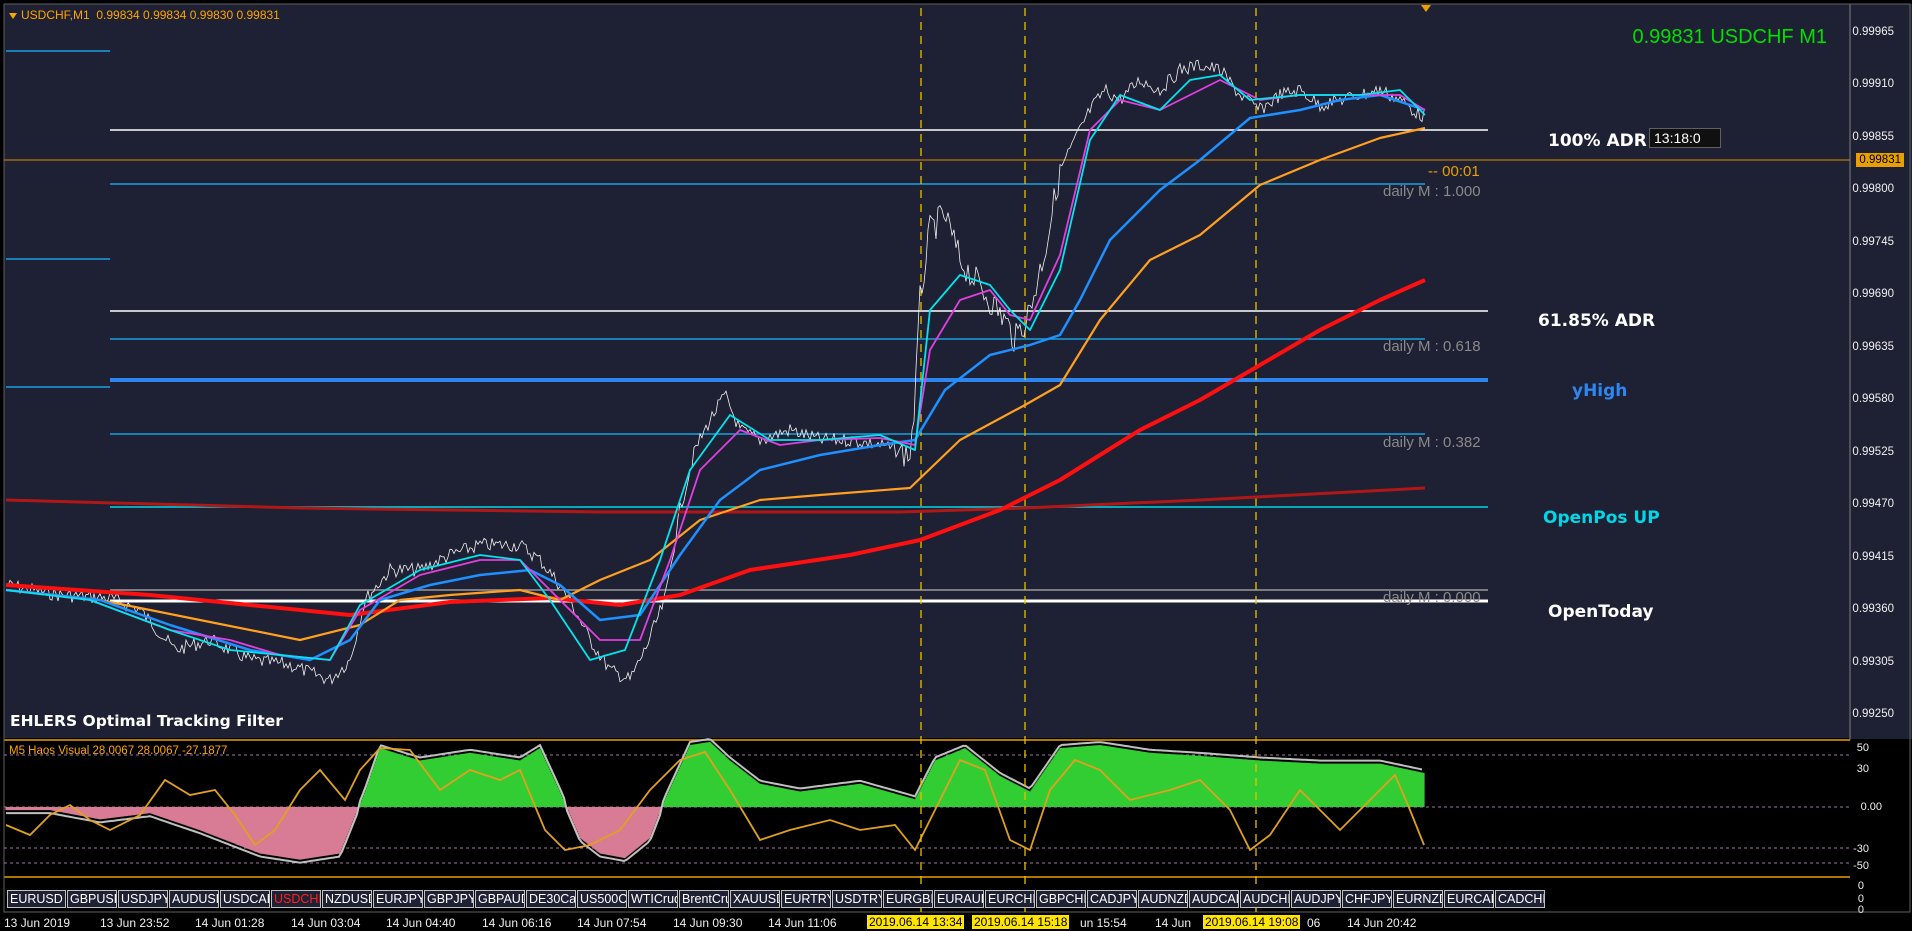 Image resolution: width=1912 pixels, height=931 pixels. Describe the element at coordinates (1173, 923) in the screenshot. I see `time-label: 14 Jun` at that location.